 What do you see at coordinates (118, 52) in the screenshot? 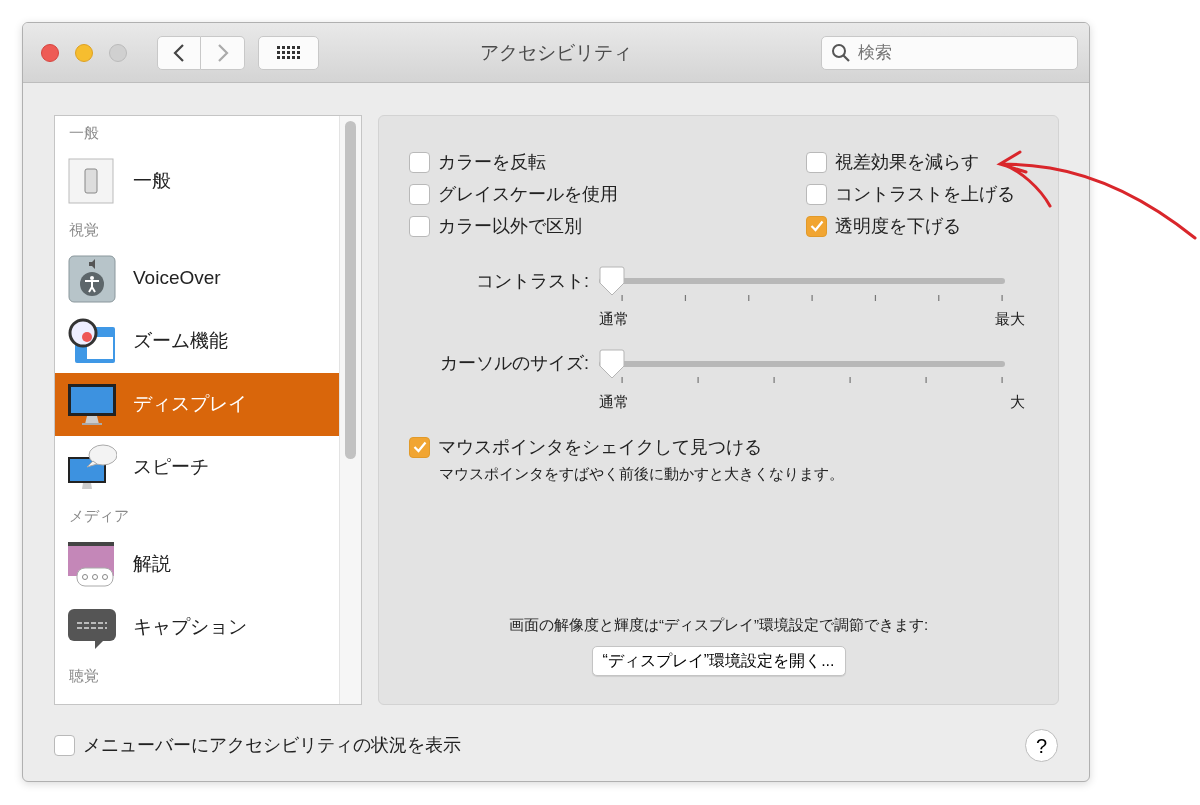
I see `zoom-button` at bounding box center [118, 52].